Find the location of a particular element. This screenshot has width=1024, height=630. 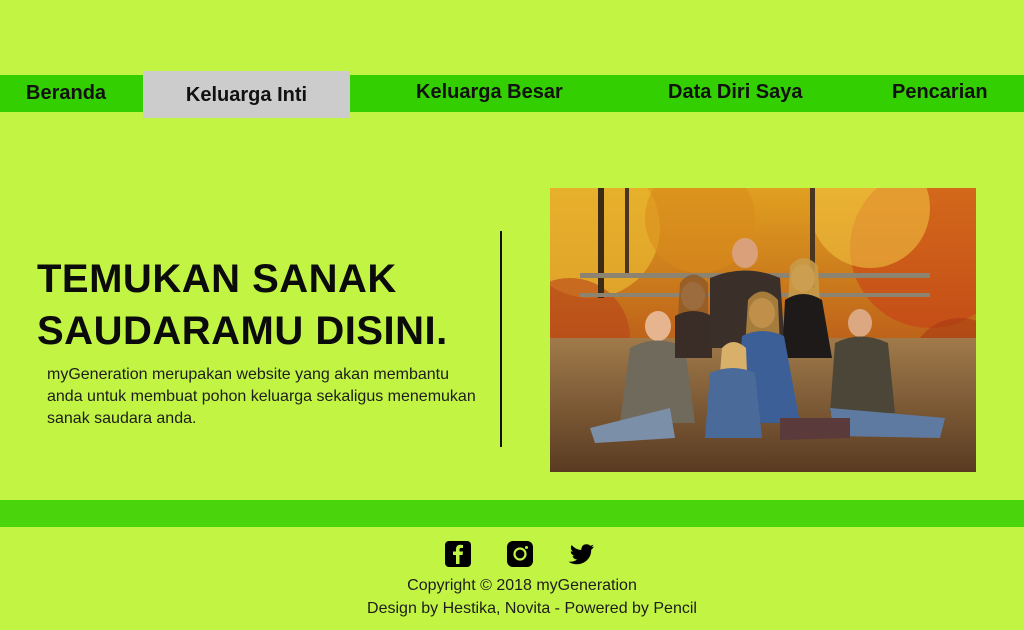

nav-item-keluarga-besar: Keluarga Besar is located at coordinates (489, 93).